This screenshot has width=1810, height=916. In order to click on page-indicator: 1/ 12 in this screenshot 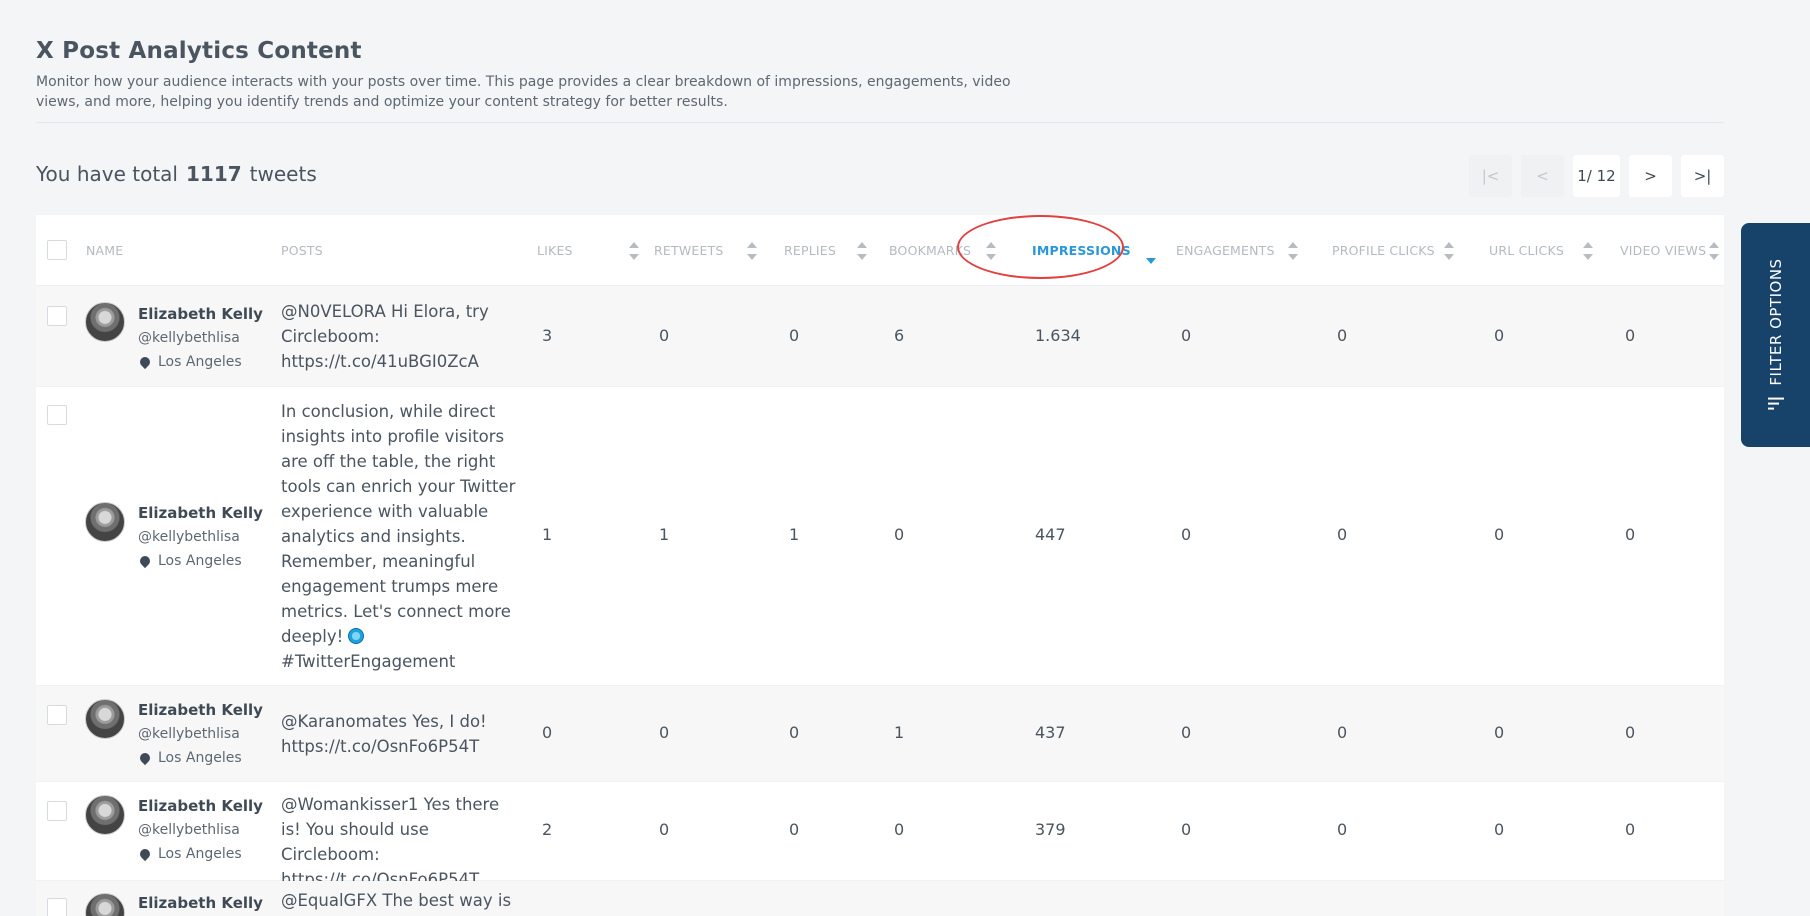, I will do `click(1596, 176)`.